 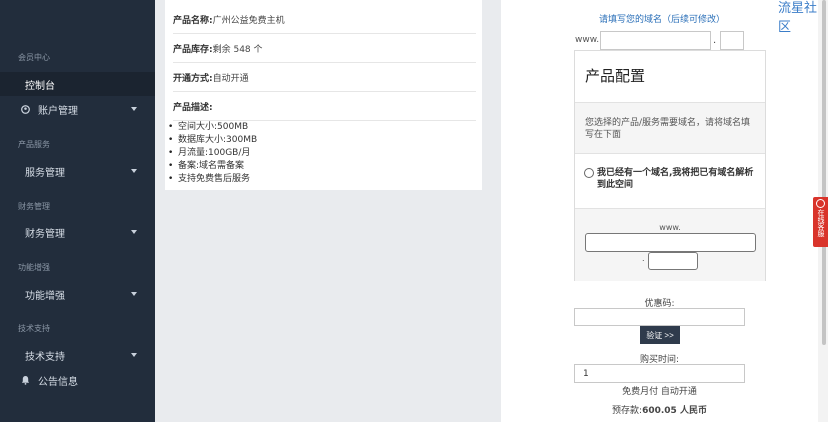 I want to click on sidebar-item-label: 技术支持, so click(x=45, y=357).